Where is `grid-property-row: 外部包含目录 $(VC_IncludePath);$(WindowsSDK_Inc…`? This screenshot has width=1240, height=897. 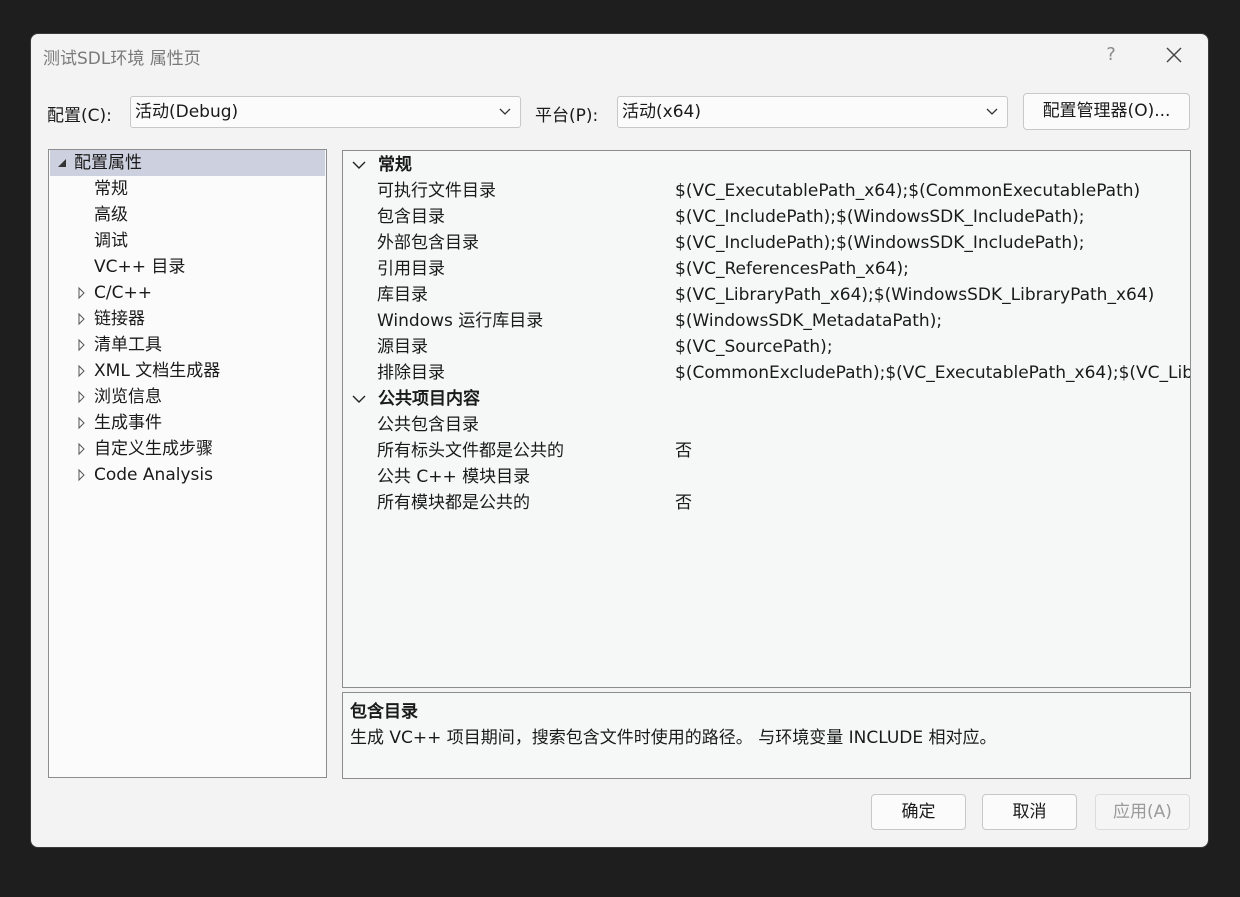
grid-property-row: 外部包含目录 $(VC_IncludePath);$(WindowsSDK_Inc… is located at coordinates (766, 243).